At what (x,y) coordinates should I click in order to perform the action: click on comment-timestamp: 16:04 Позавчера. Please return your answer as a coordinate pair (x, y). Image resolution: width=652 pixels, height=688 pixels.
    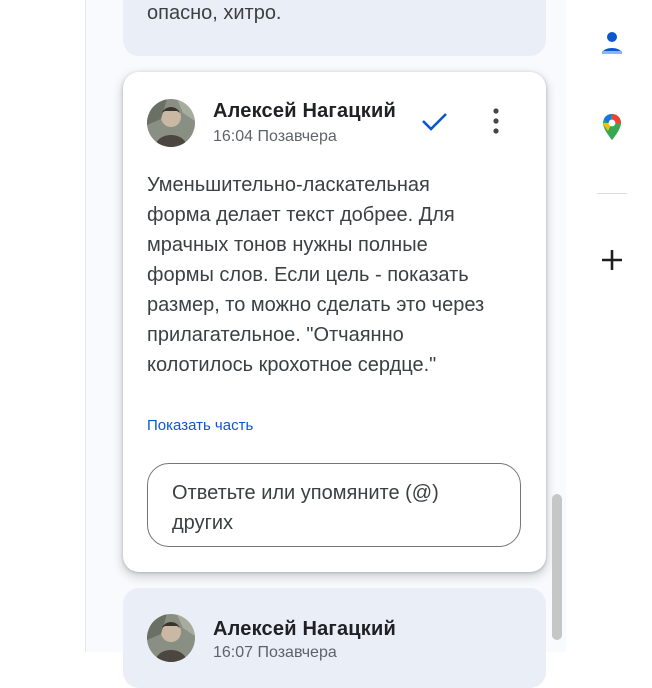
    Looking at the image, I should click on (275, 136).